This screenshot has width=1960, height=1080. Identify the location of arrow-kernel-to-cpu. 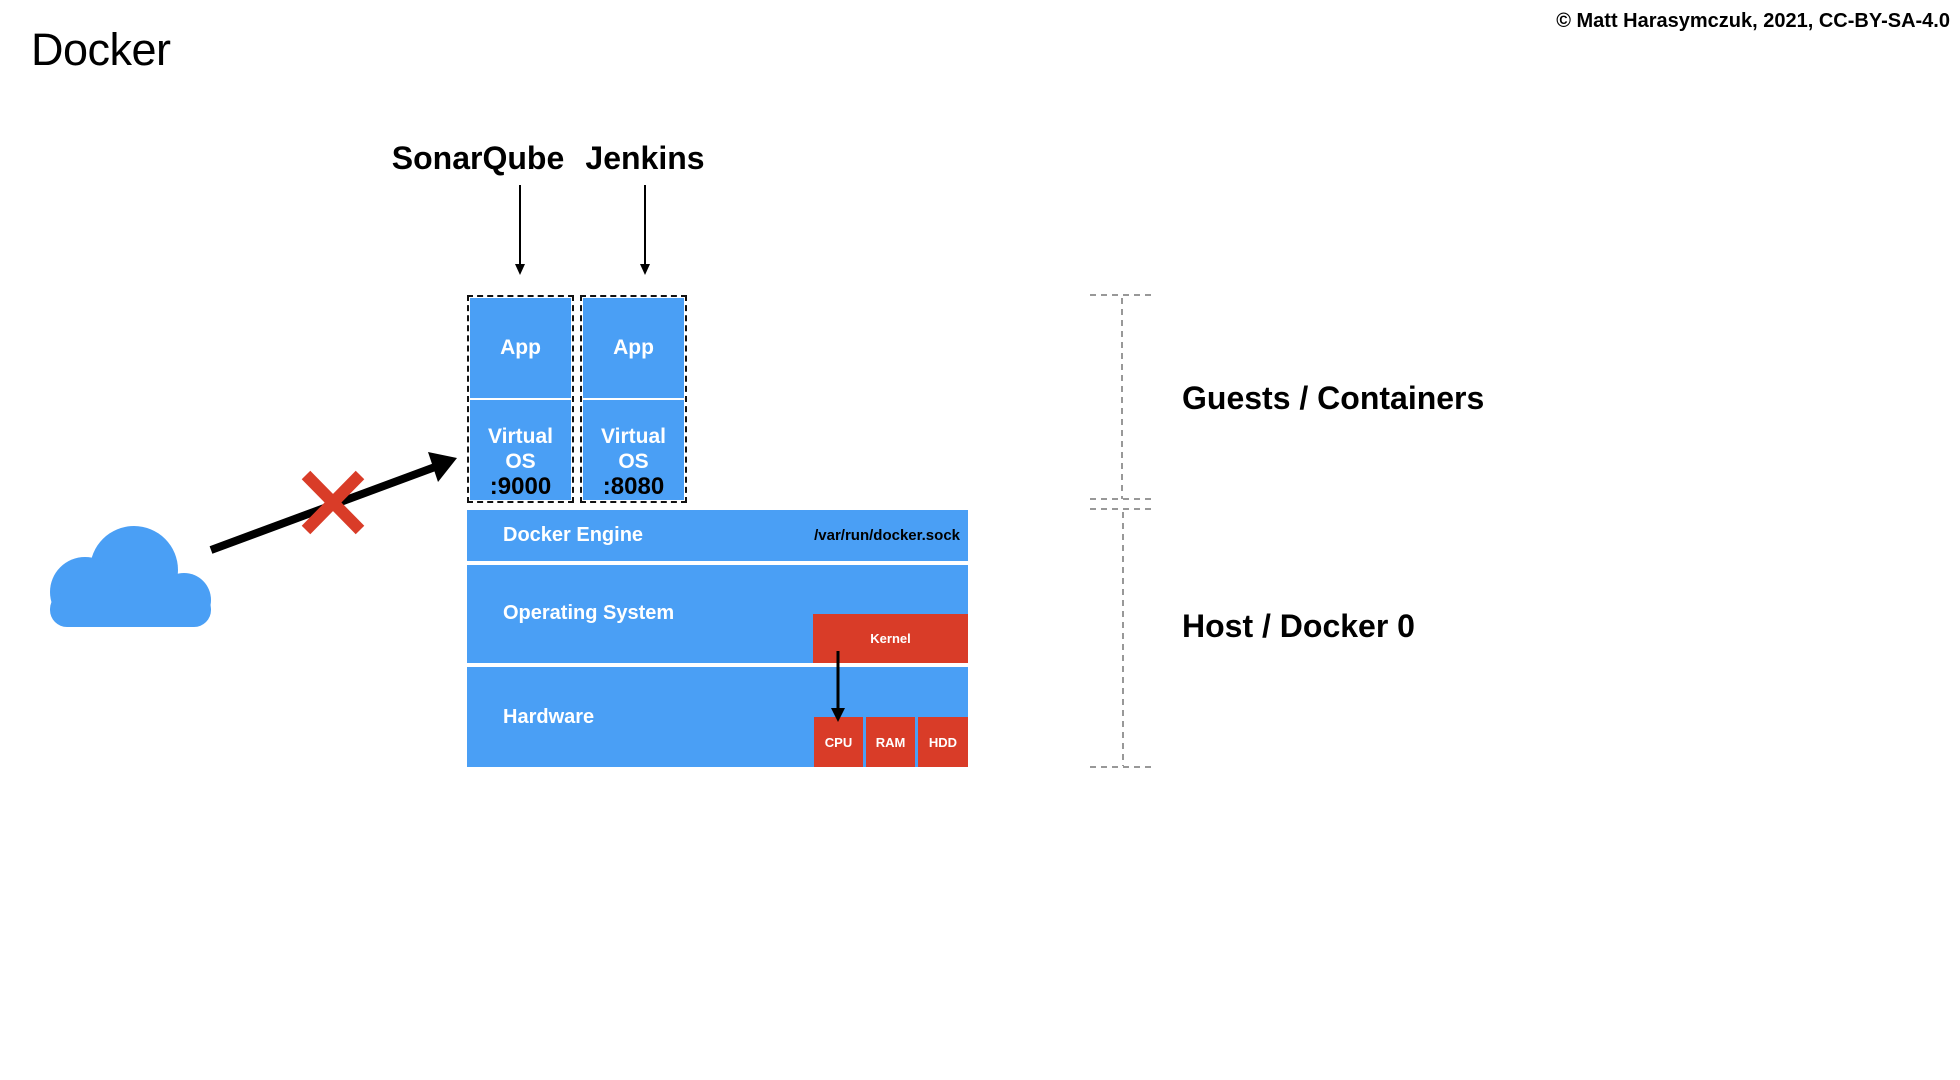
(838, 686).